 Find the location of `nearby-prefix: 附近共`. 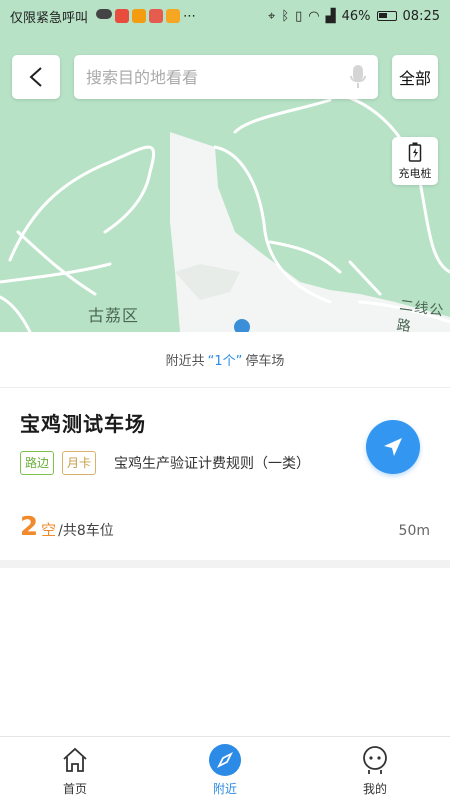

nearby-prefix: 附近共 is located at coordinates (185, 361).